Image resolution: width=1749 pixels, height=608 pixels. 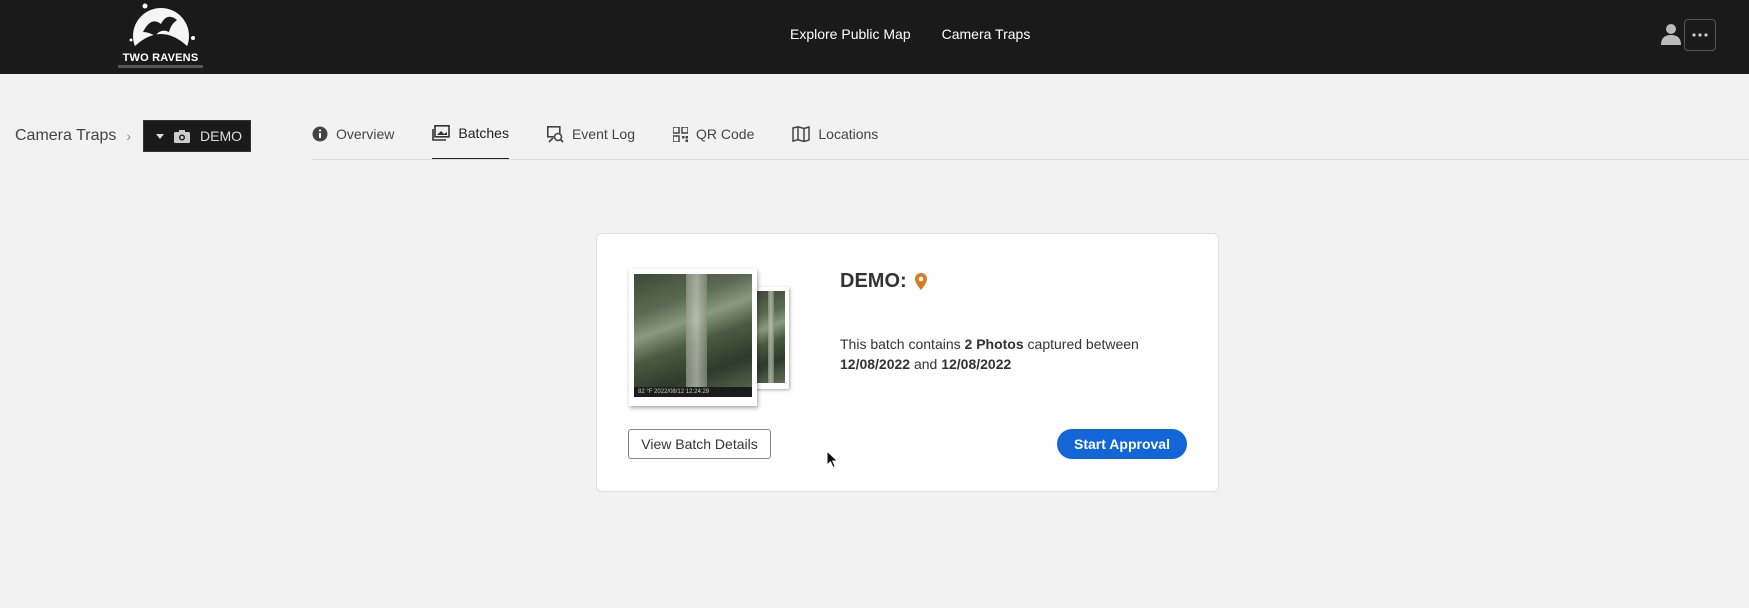 What do you see at coordinates (699, 444) in the screenshot?
I see `view-batch-details-button: View Batch Details` at bounding box center [699, 444].